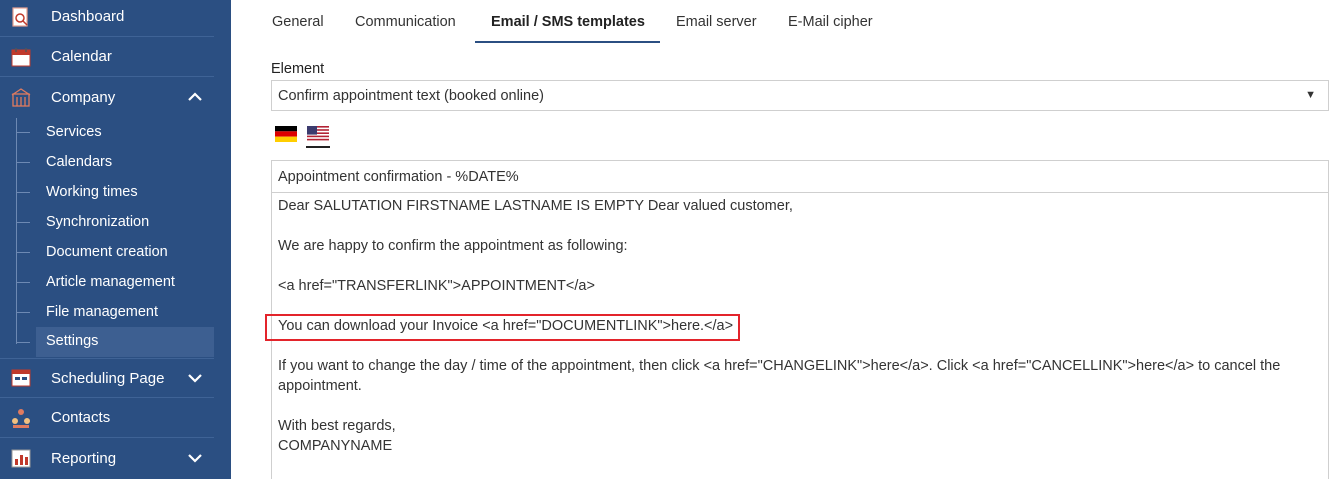 This screenshot has width=1340, height=479. I want to click on sidebar-subitem-label: Document creation, so click(107, 252).